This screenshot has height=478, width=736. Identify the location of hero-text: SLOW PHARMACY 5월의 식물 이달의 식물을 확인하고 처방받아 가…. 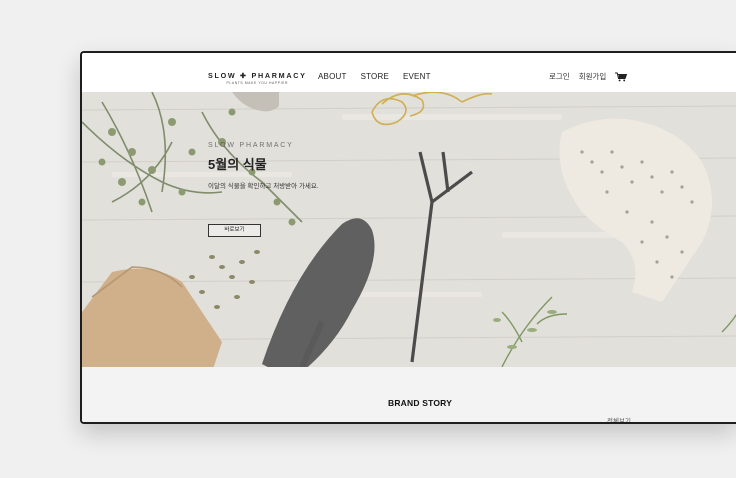
(263, 166).